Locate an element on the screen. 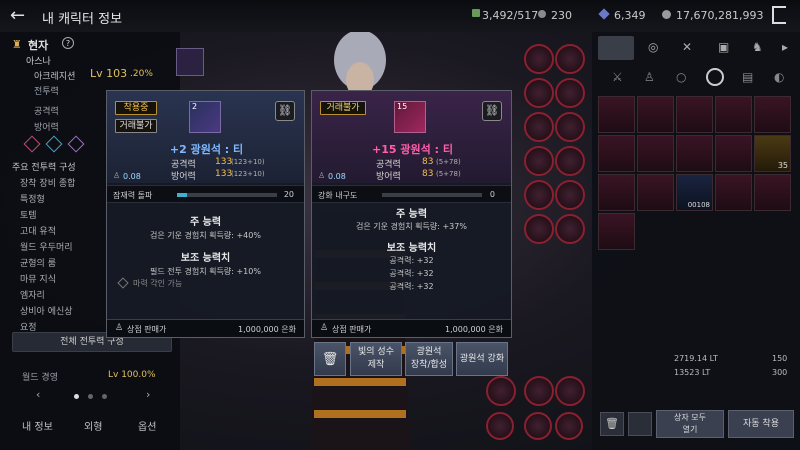 Image resolution: width=800 pixels, height=450 pixels. exit-icon is located at coordinates (779, 15).